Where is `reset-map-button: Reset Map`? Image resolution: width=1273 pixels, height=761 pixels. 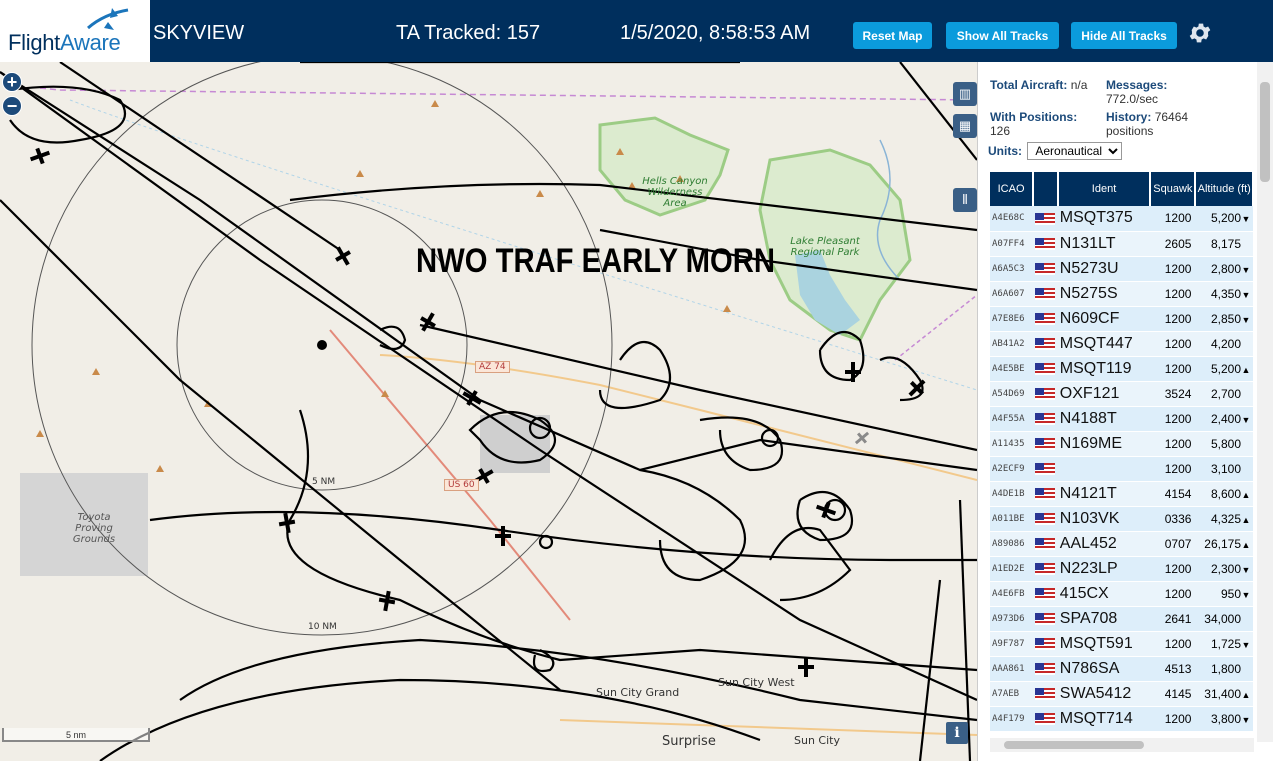
reset-map-button: Reset Map is located at coordinates (892, 35).